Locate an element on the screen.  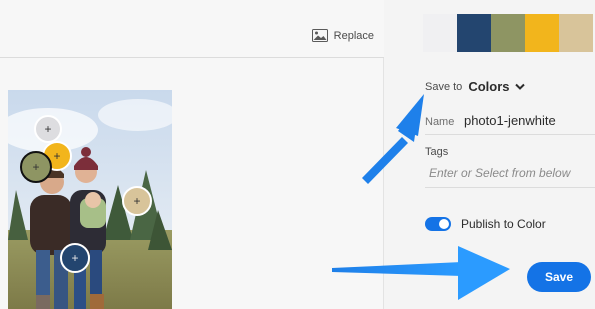
replace-label: Replace is located at coordinates (353, 35).